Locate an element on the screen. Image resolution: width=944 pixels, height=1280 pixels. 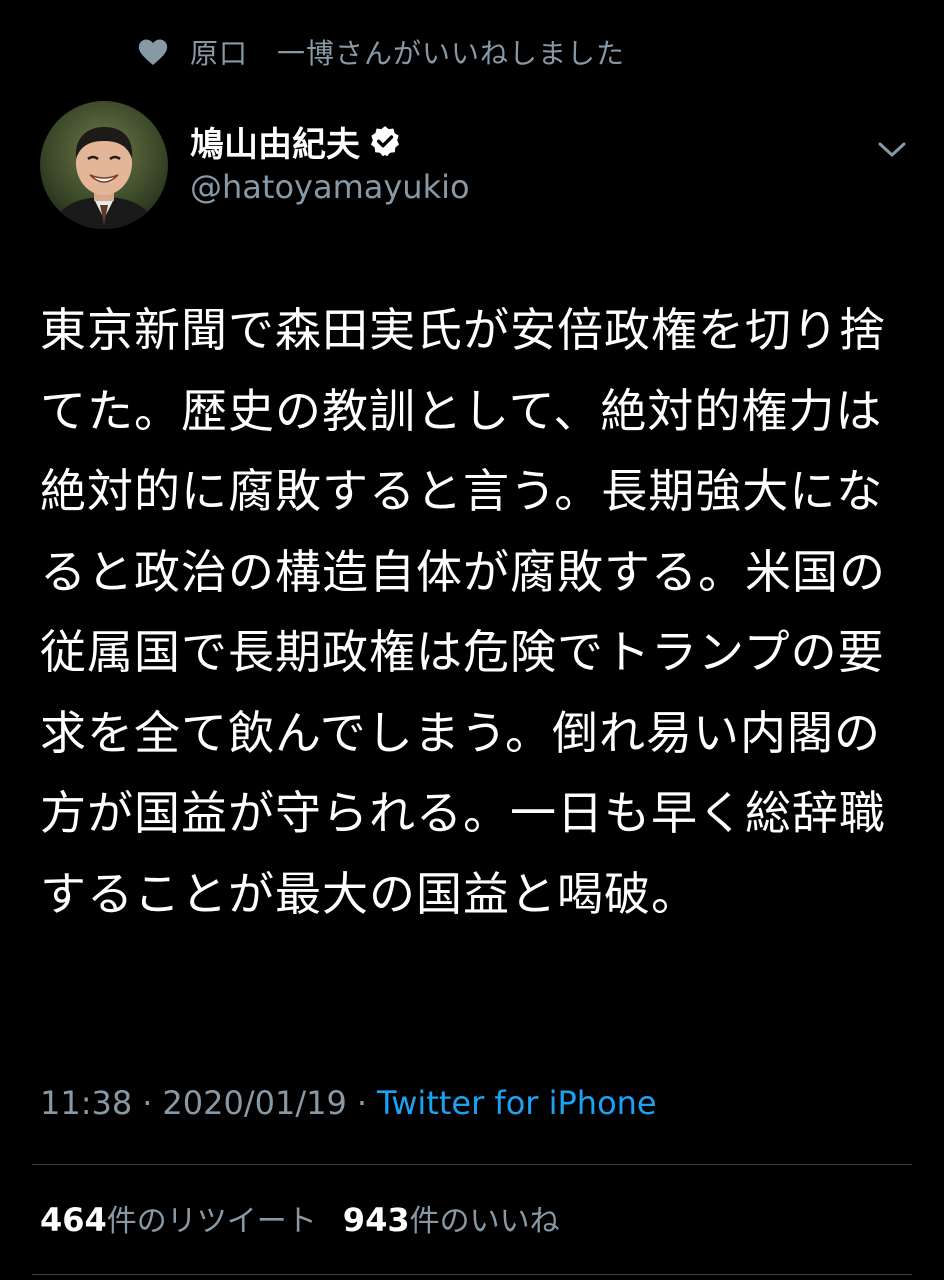
tweet-source-link: Twitter for iPhone is located at coordinates (517, 1103).